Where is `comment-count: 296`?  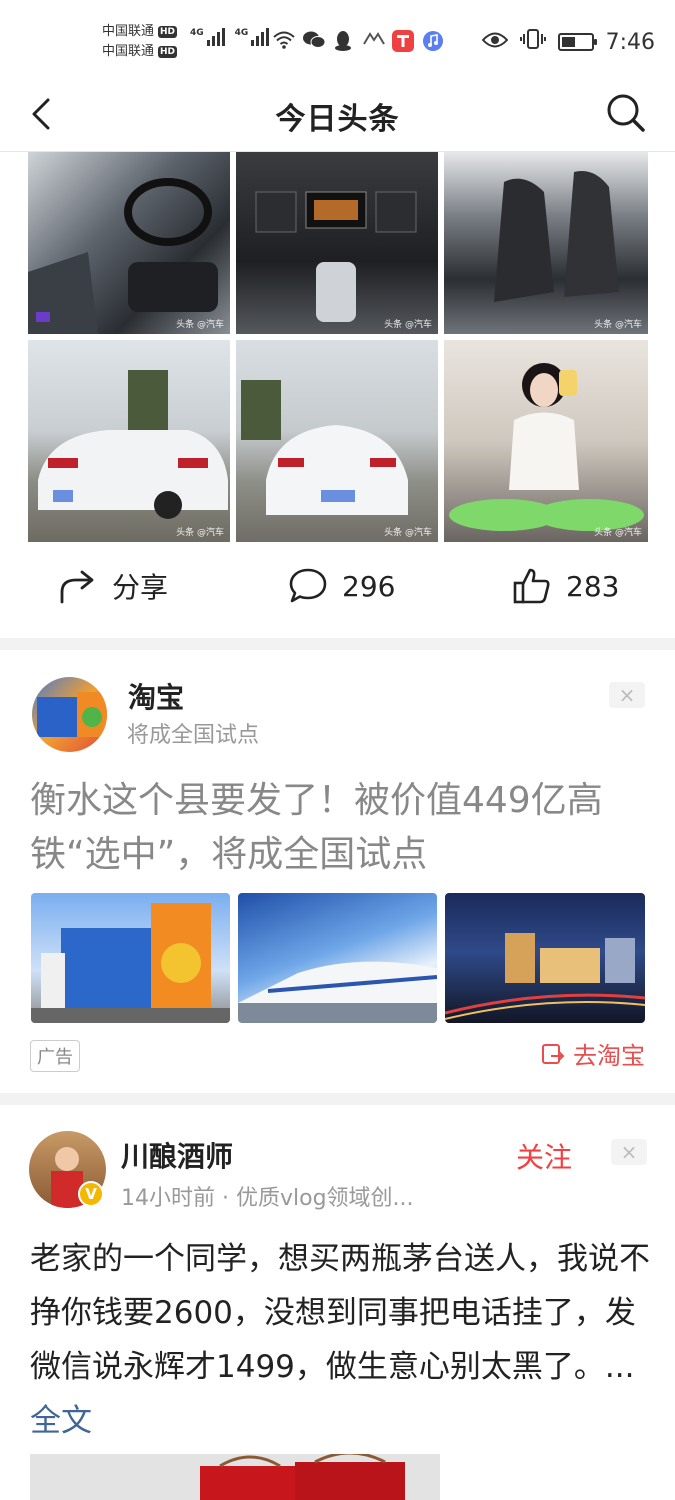 comment-count: 296 is located at coordinates (369, 586).